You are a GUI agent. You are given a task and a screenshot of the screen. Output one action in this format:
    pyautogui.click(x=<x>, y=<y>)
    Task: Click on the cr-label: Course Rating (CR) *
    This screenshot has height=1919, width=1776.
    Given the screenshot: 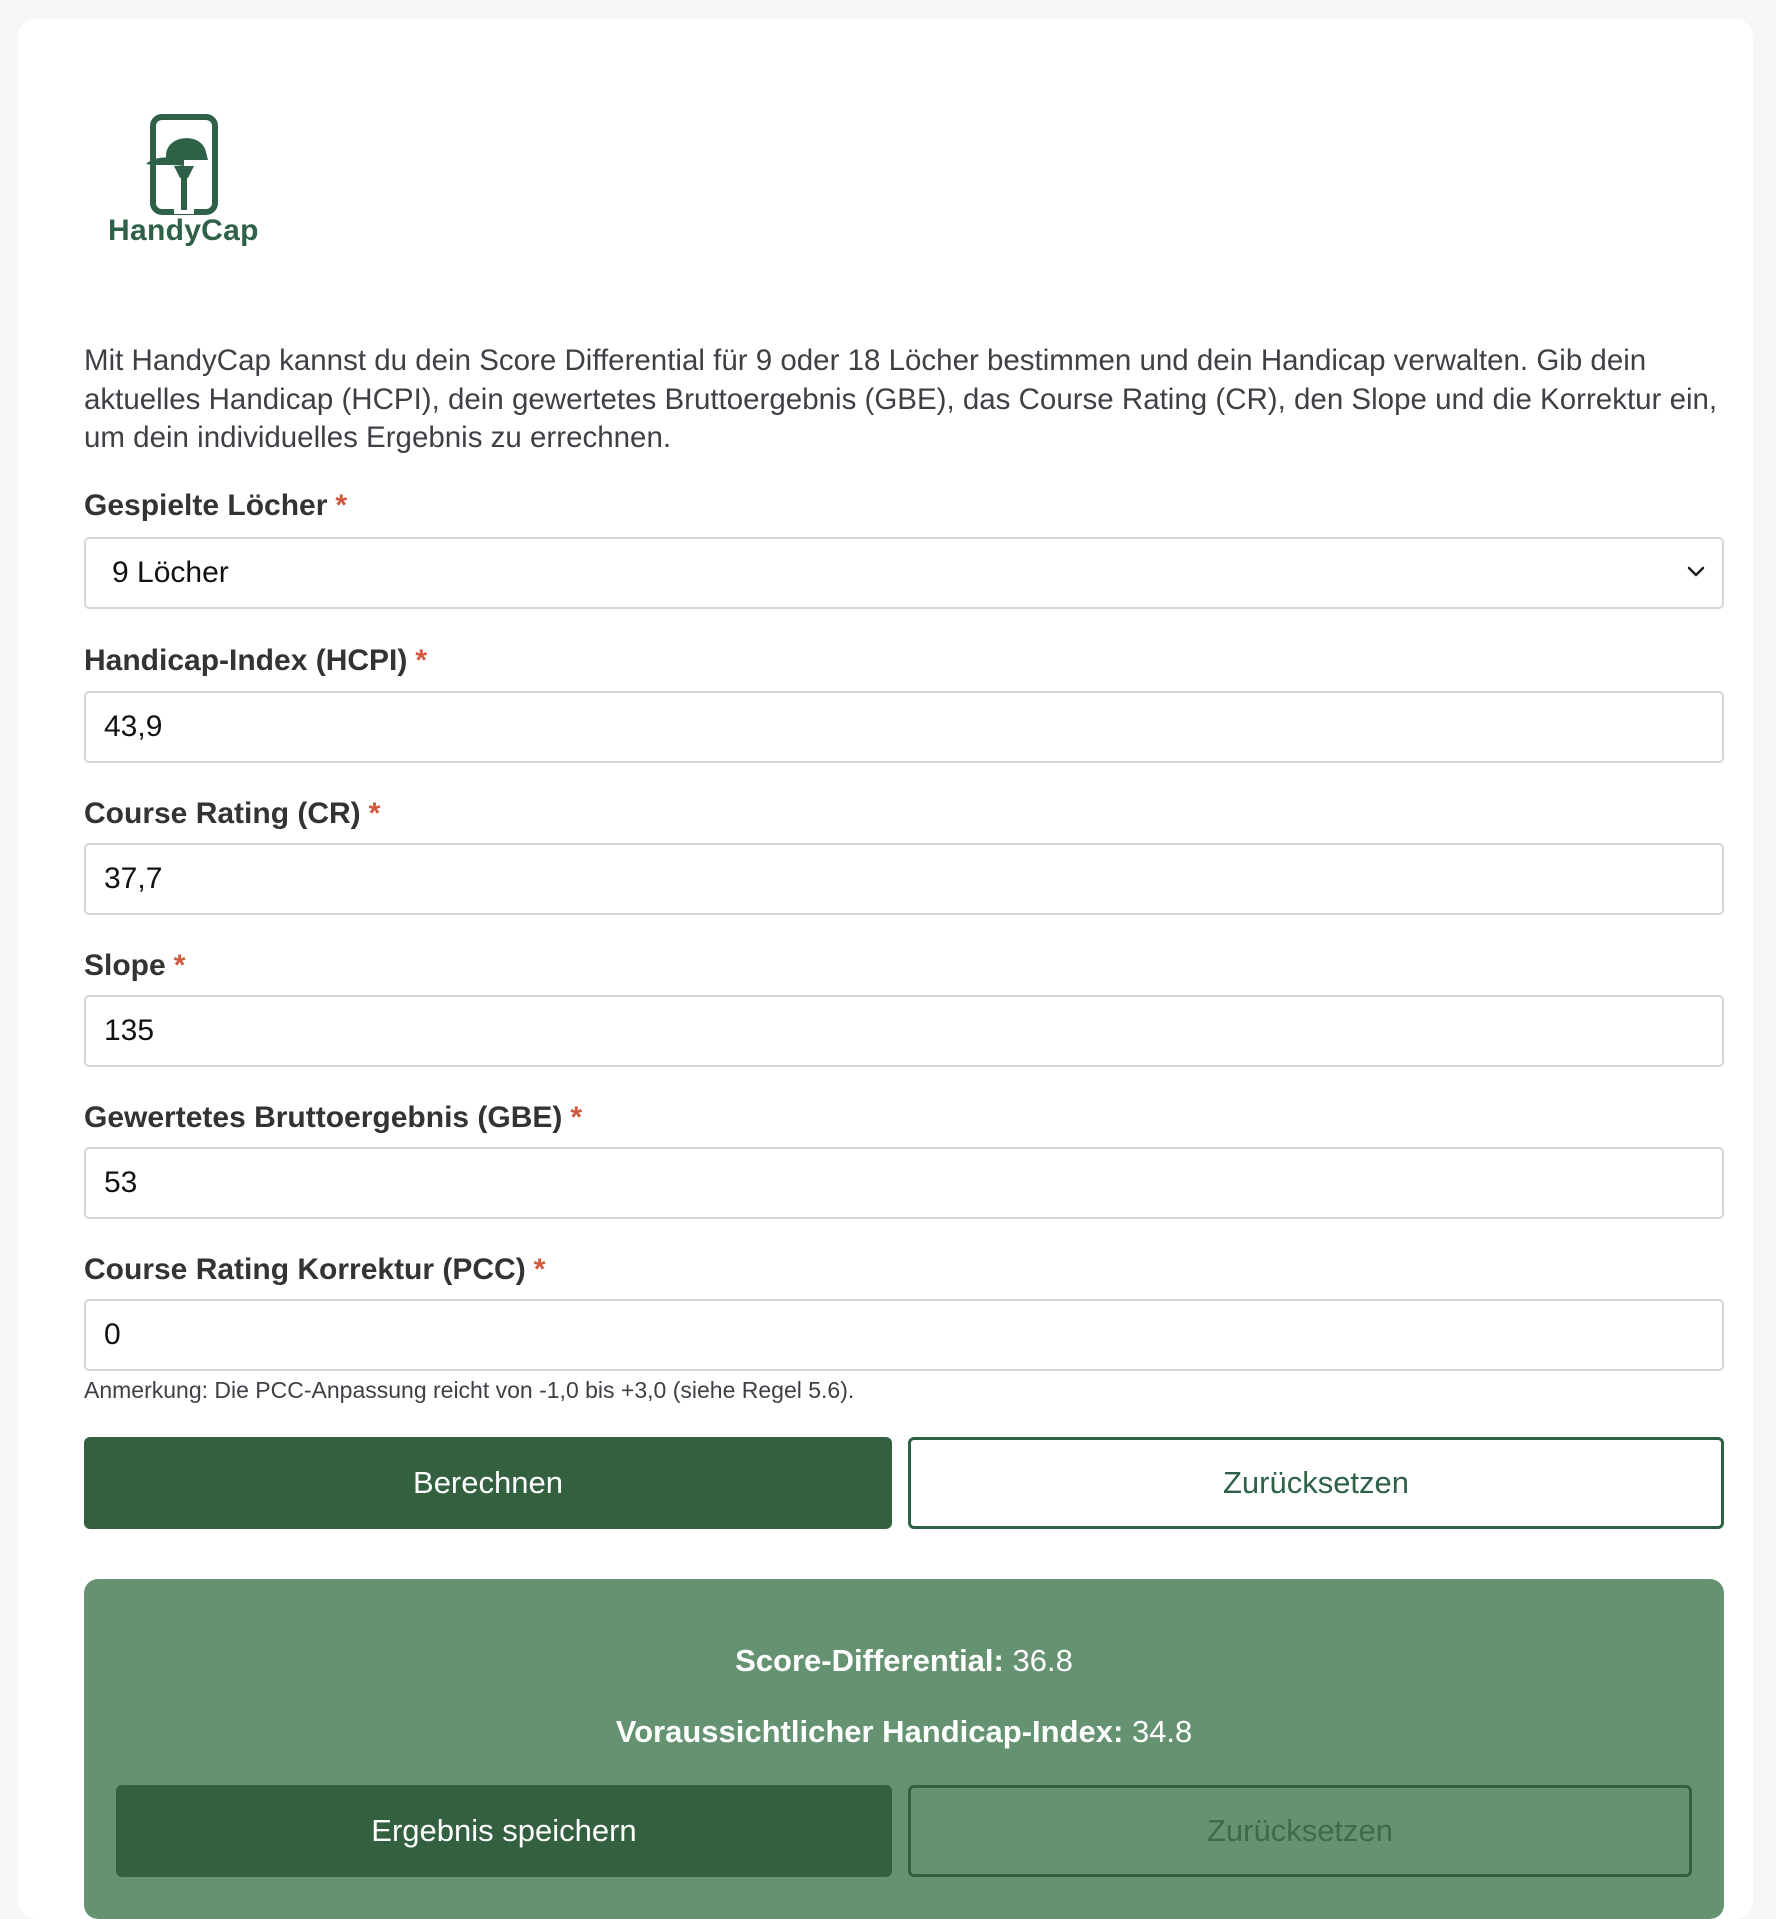 What is the action you would take?
    pyautogui.click(x=232, y=814)
    